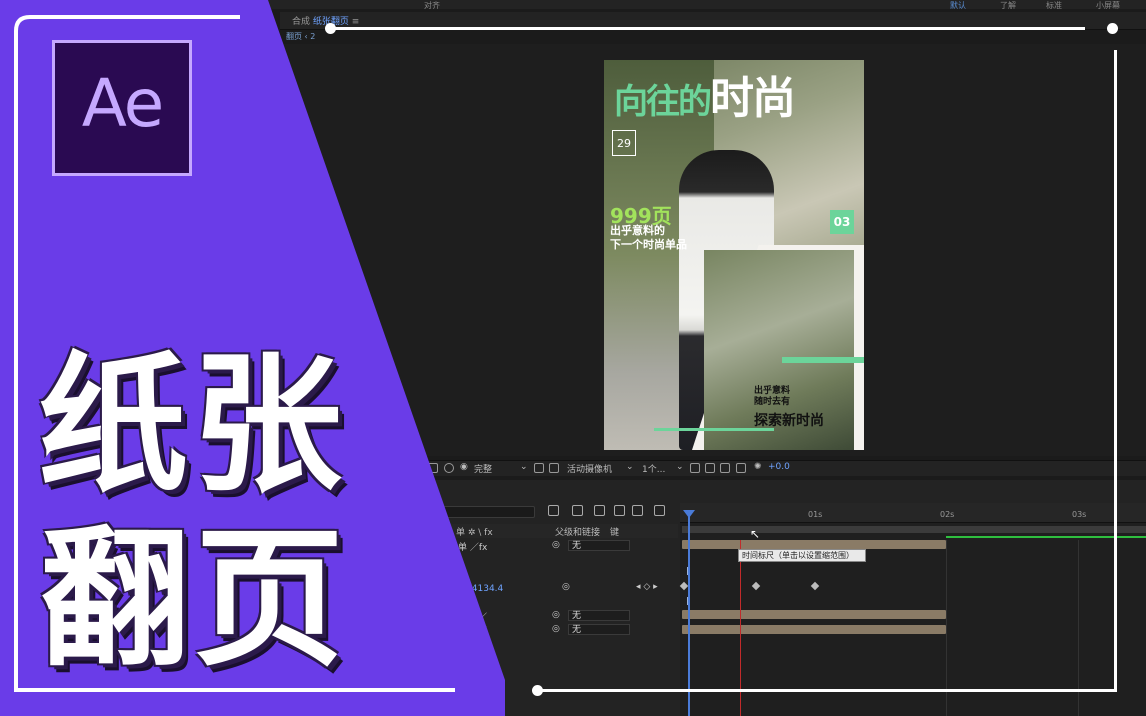  What do you see at coordinates (758, 467) in the screenshot?
I see `exposure-icon: ✺` at bounding box center [758, 467].